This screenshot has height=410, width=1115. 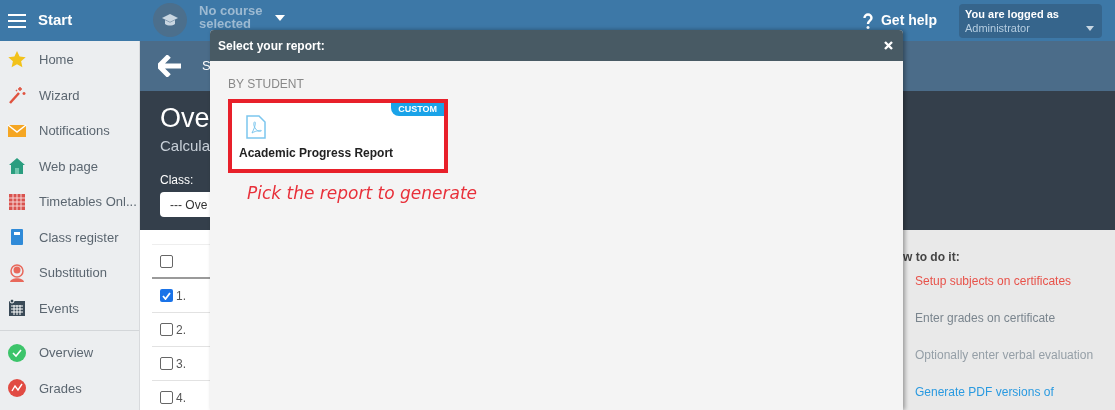 I want to click on sidebar-item: Notifications, so click(x=69, y=131).